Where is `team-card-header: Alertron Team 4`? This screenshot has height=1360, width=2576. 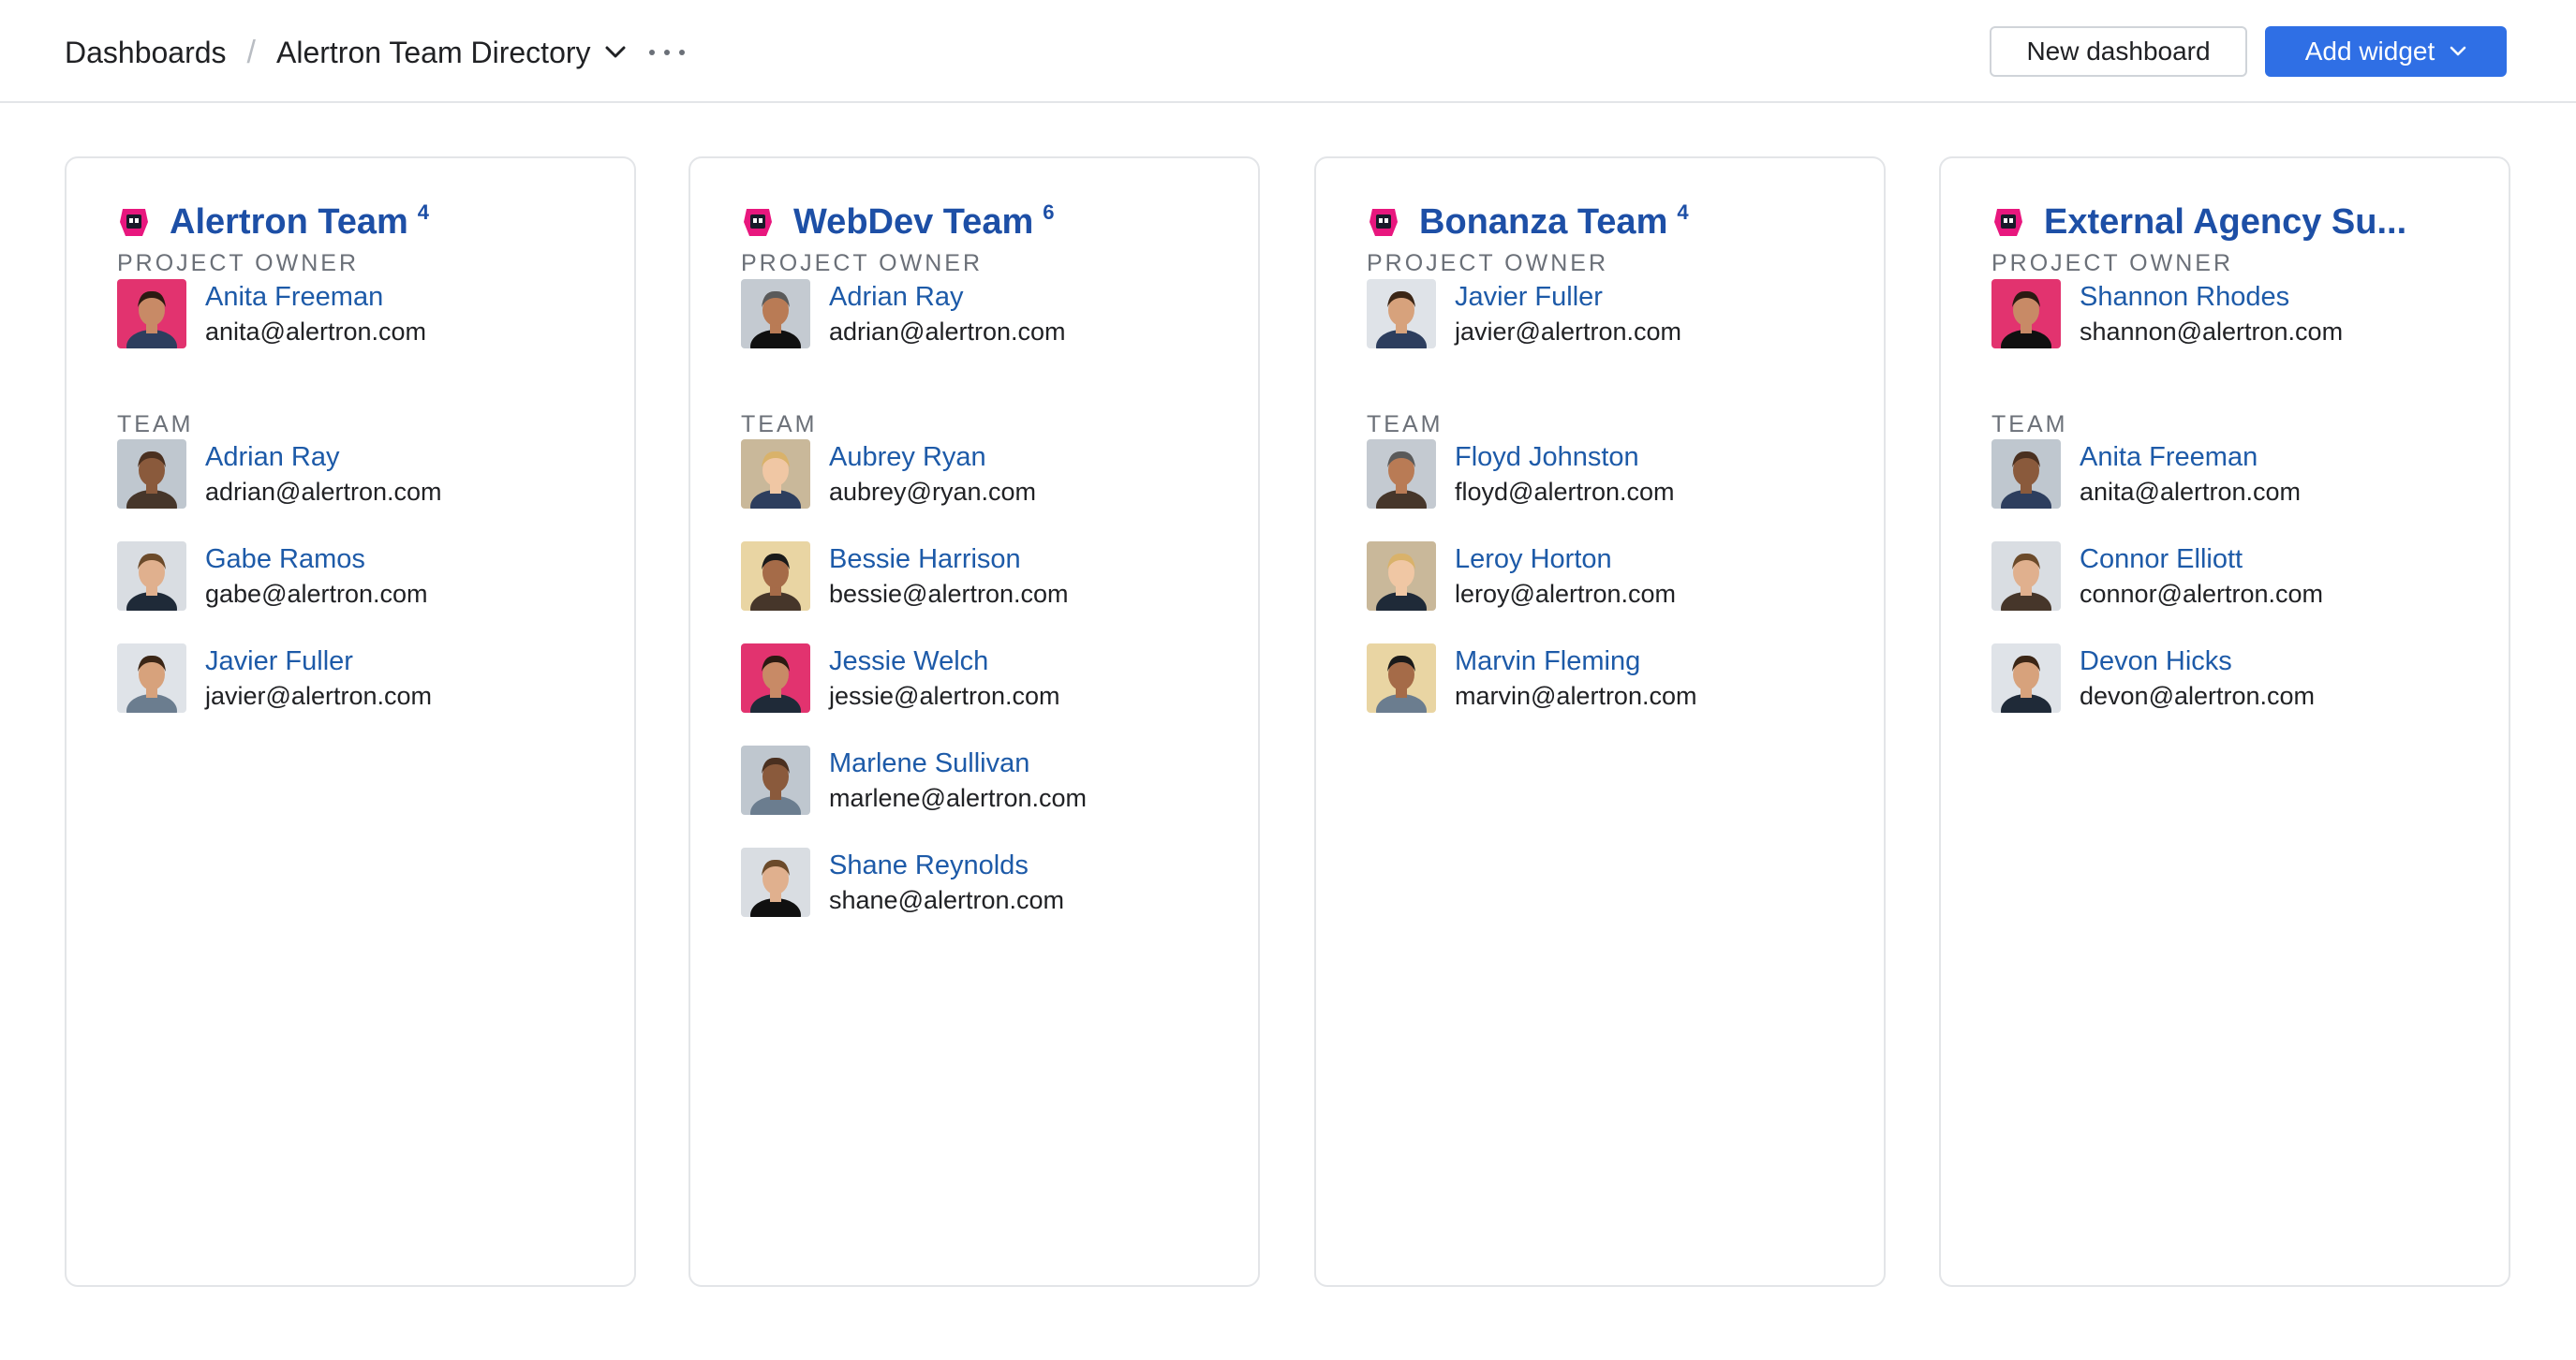 team-card-header: Alertron Team 4 is located at coordinates (273, 222).